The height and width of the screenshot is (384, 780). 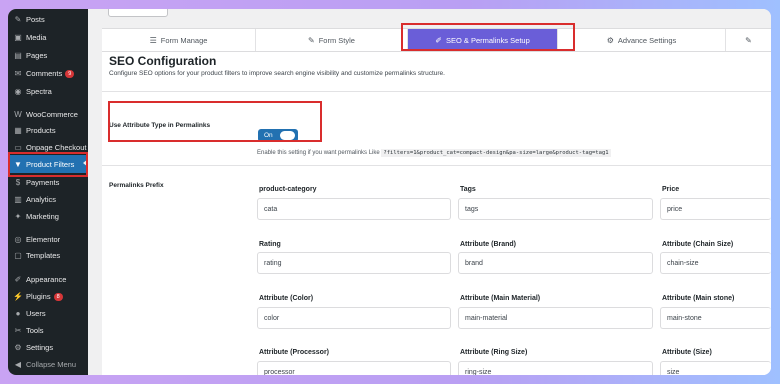 What do you see at coordinates (354, 263) in the screenshot?
I see `rating-input: rating` at bounding box center [354, 263].